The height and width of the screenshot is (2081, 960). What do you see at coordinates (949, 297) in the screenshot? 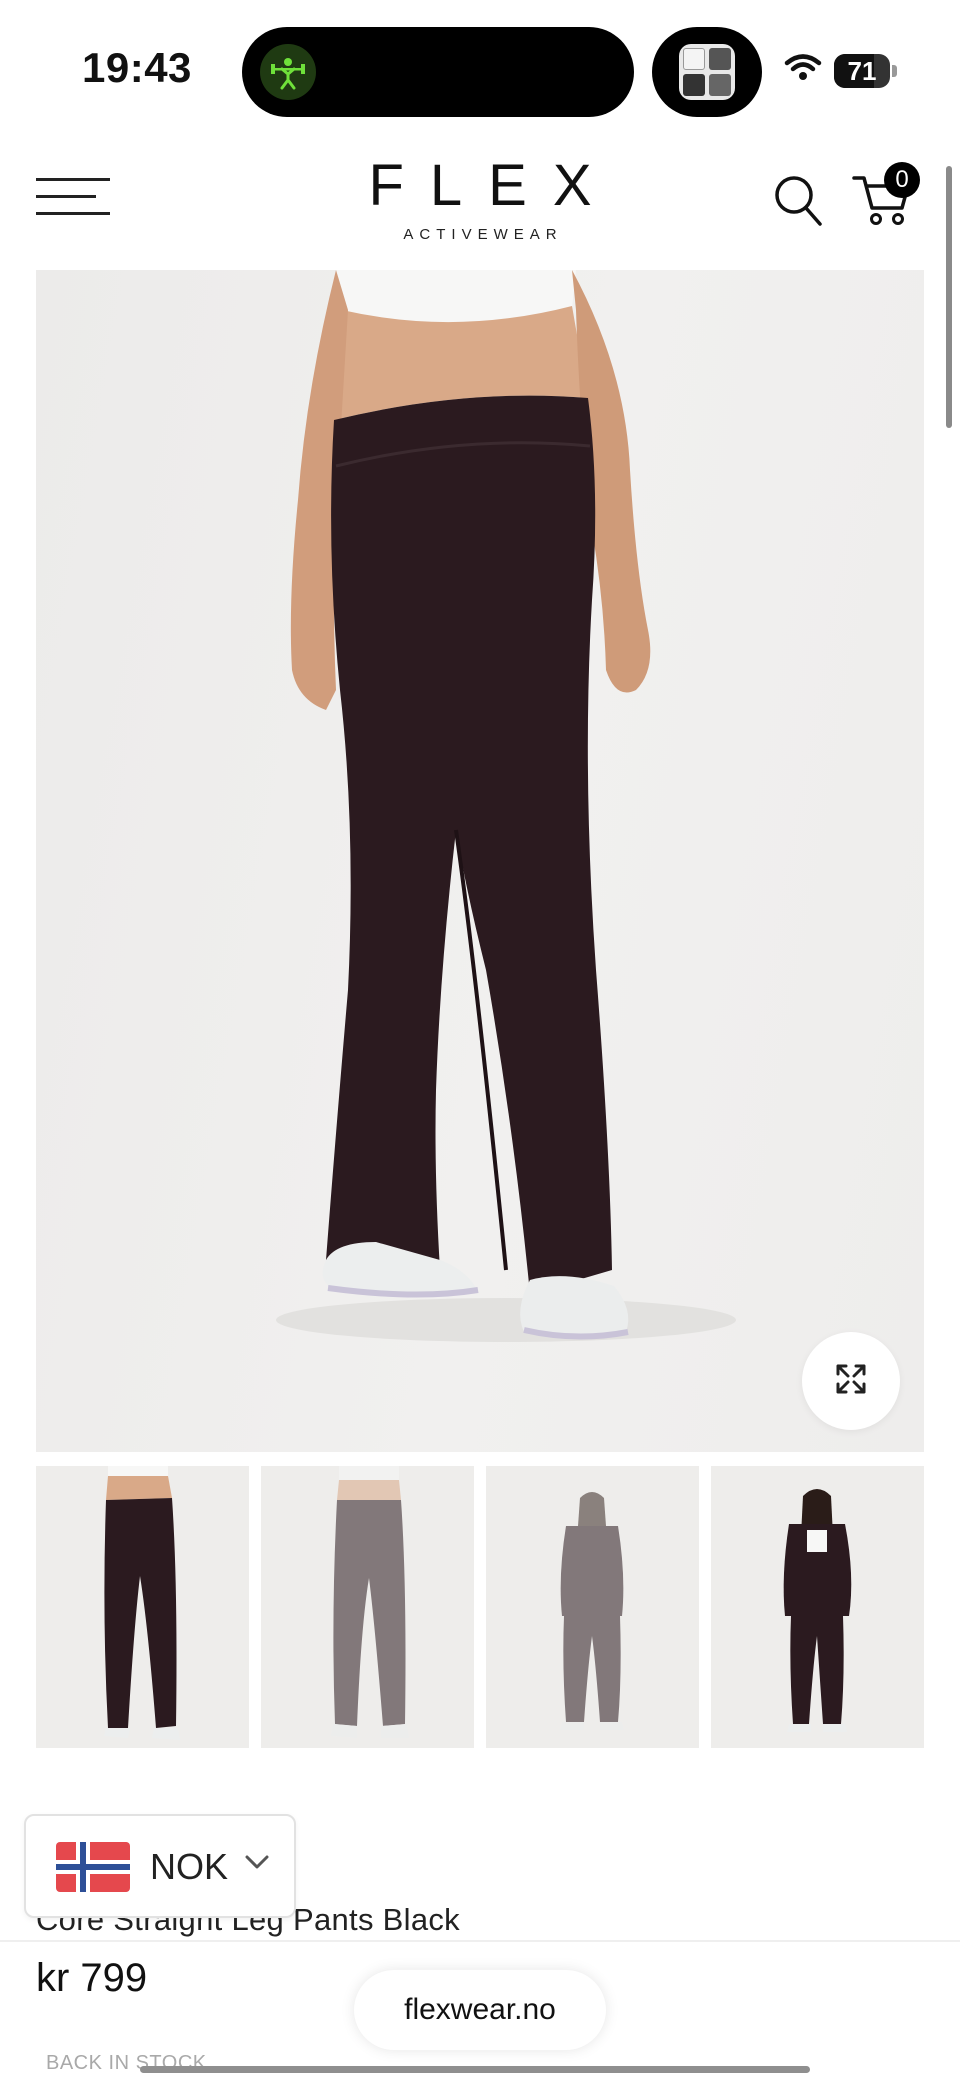
I see `page-scrollbar` at bounding box center [949, 297].